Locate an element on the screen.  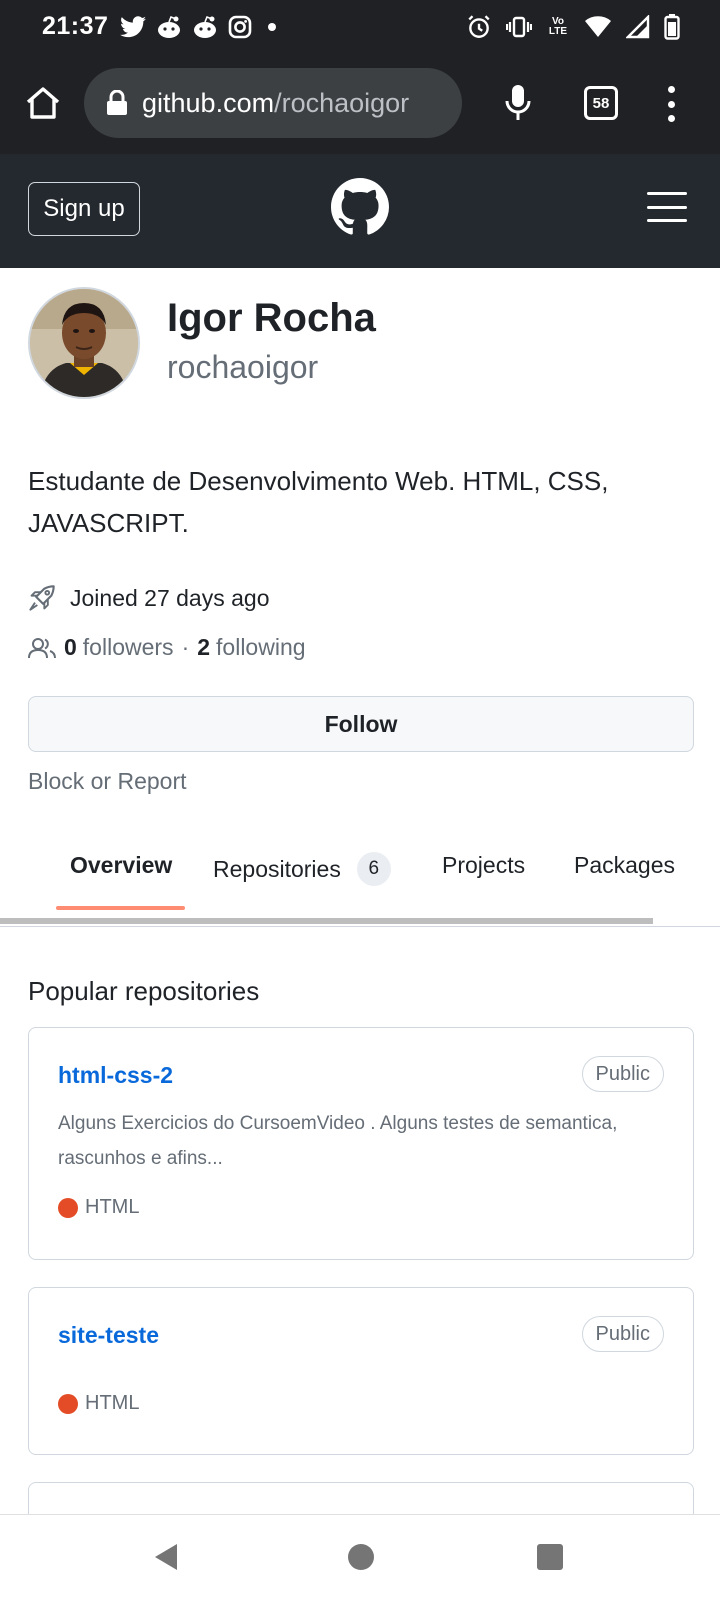
following-link: following is located at coordinates (261, 647).